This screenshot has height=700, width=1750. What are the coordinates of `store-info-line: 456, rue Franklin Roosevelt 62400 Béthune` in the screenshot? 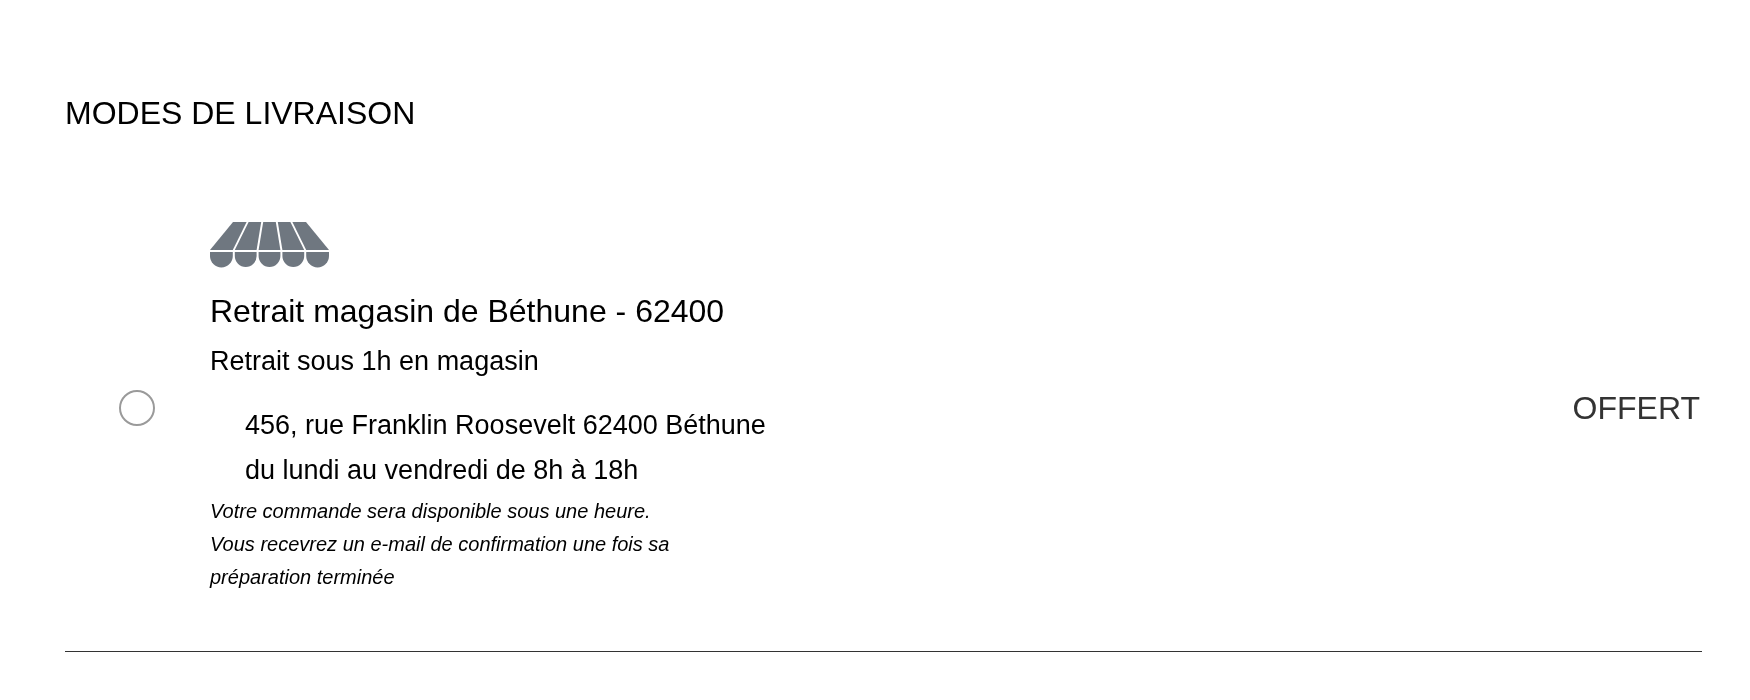 It's located at (505, 425).